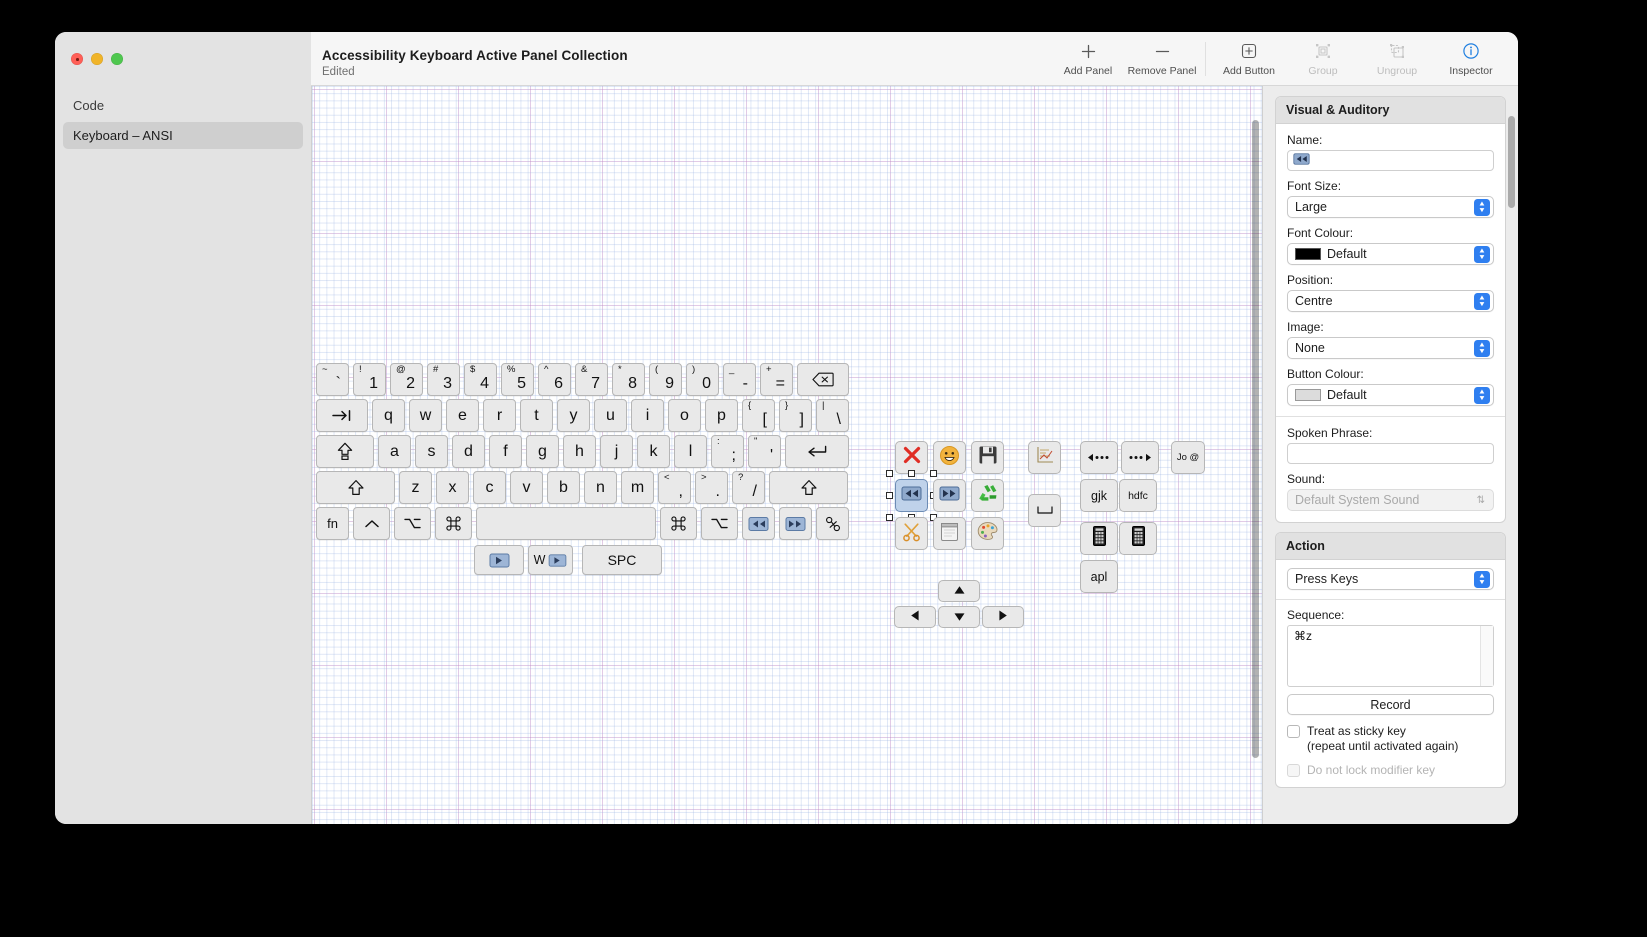  Describe the element at coordinates (889, 495) in the screenshot. I see `resize-handle-w` at that location.